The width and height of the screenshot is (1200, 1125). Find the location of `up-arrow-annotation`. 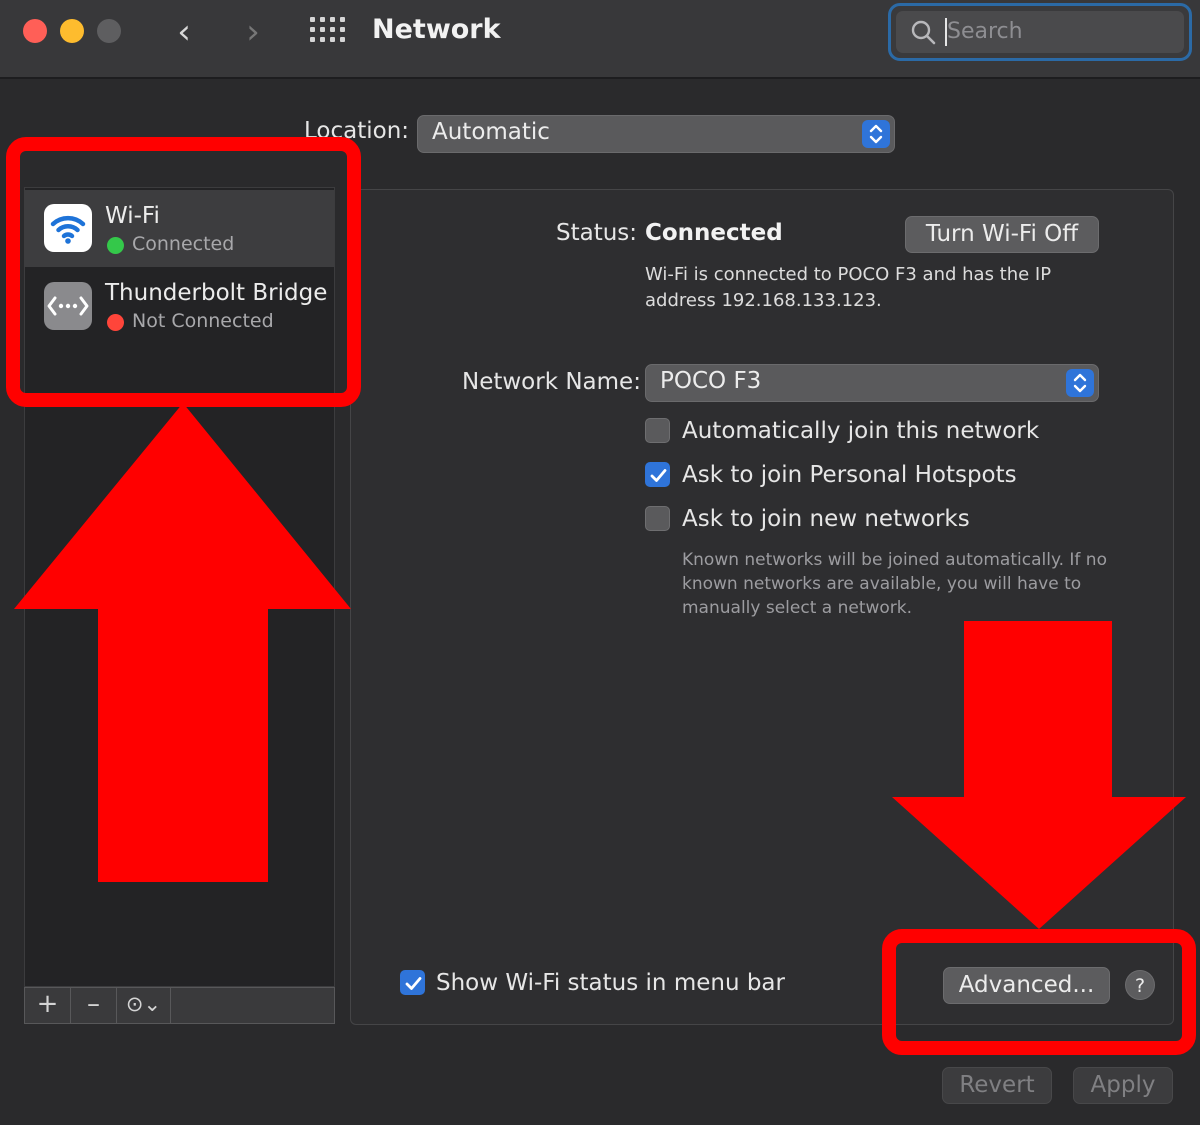

up-arrow-annotation is located at coordinates (182, 642).